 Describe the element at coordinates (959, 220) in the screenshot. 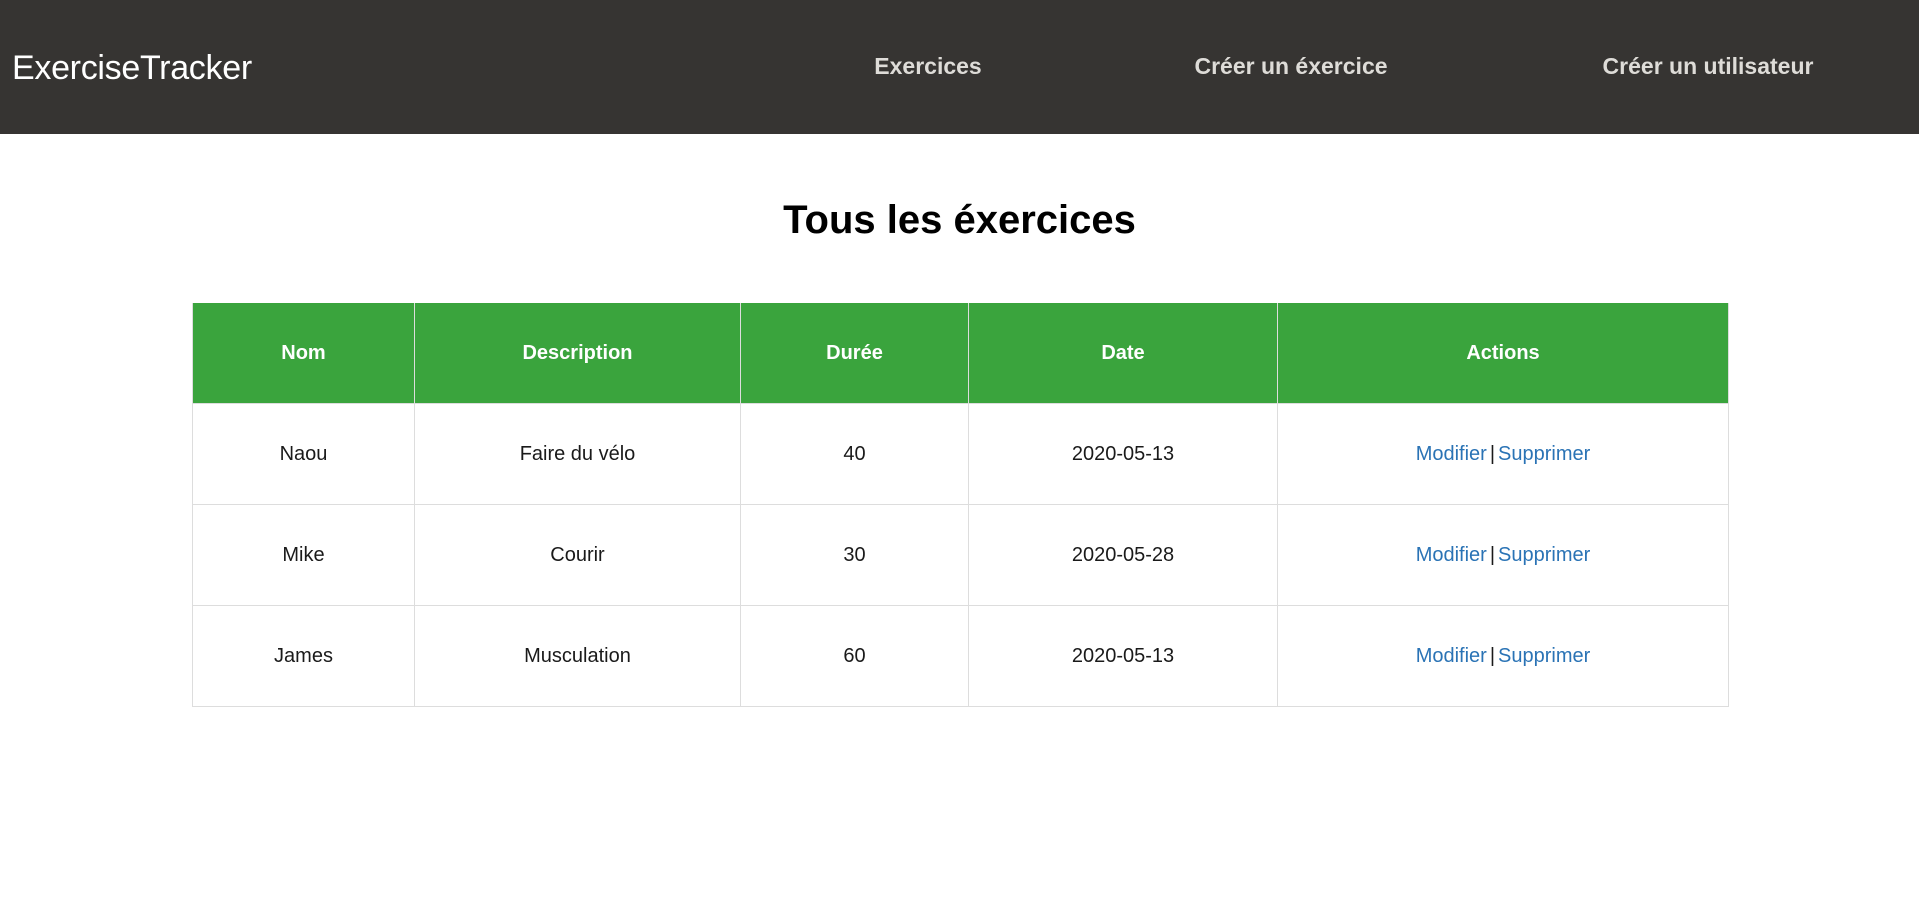

I see `page-title: Tous les éxercices` at that location.